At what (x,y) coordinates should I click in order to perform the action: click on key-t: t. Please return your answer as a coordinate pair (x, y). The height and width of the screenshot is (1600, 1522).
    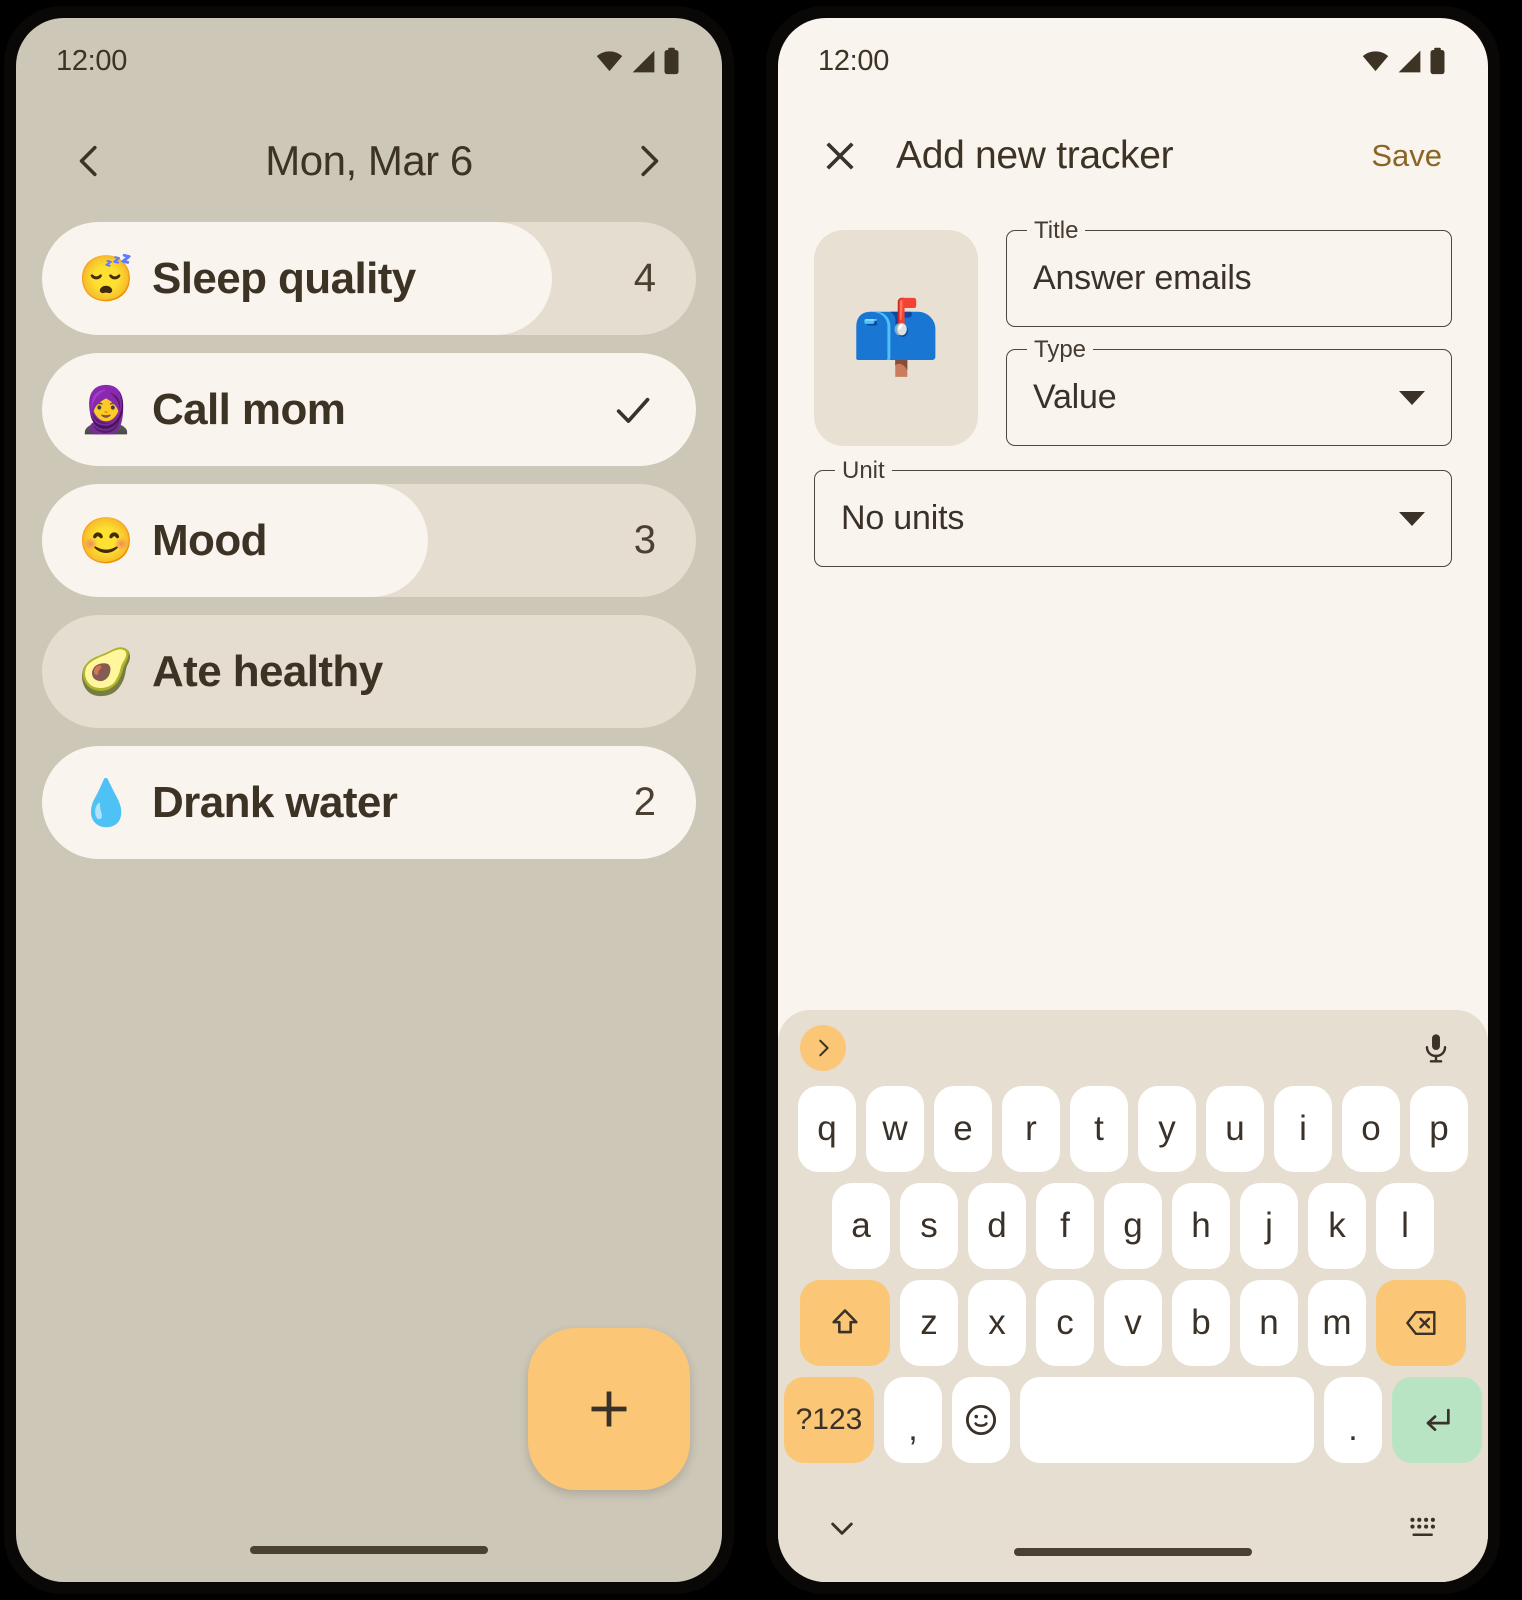
    Looking at the image, I should click on (1099, 1129).